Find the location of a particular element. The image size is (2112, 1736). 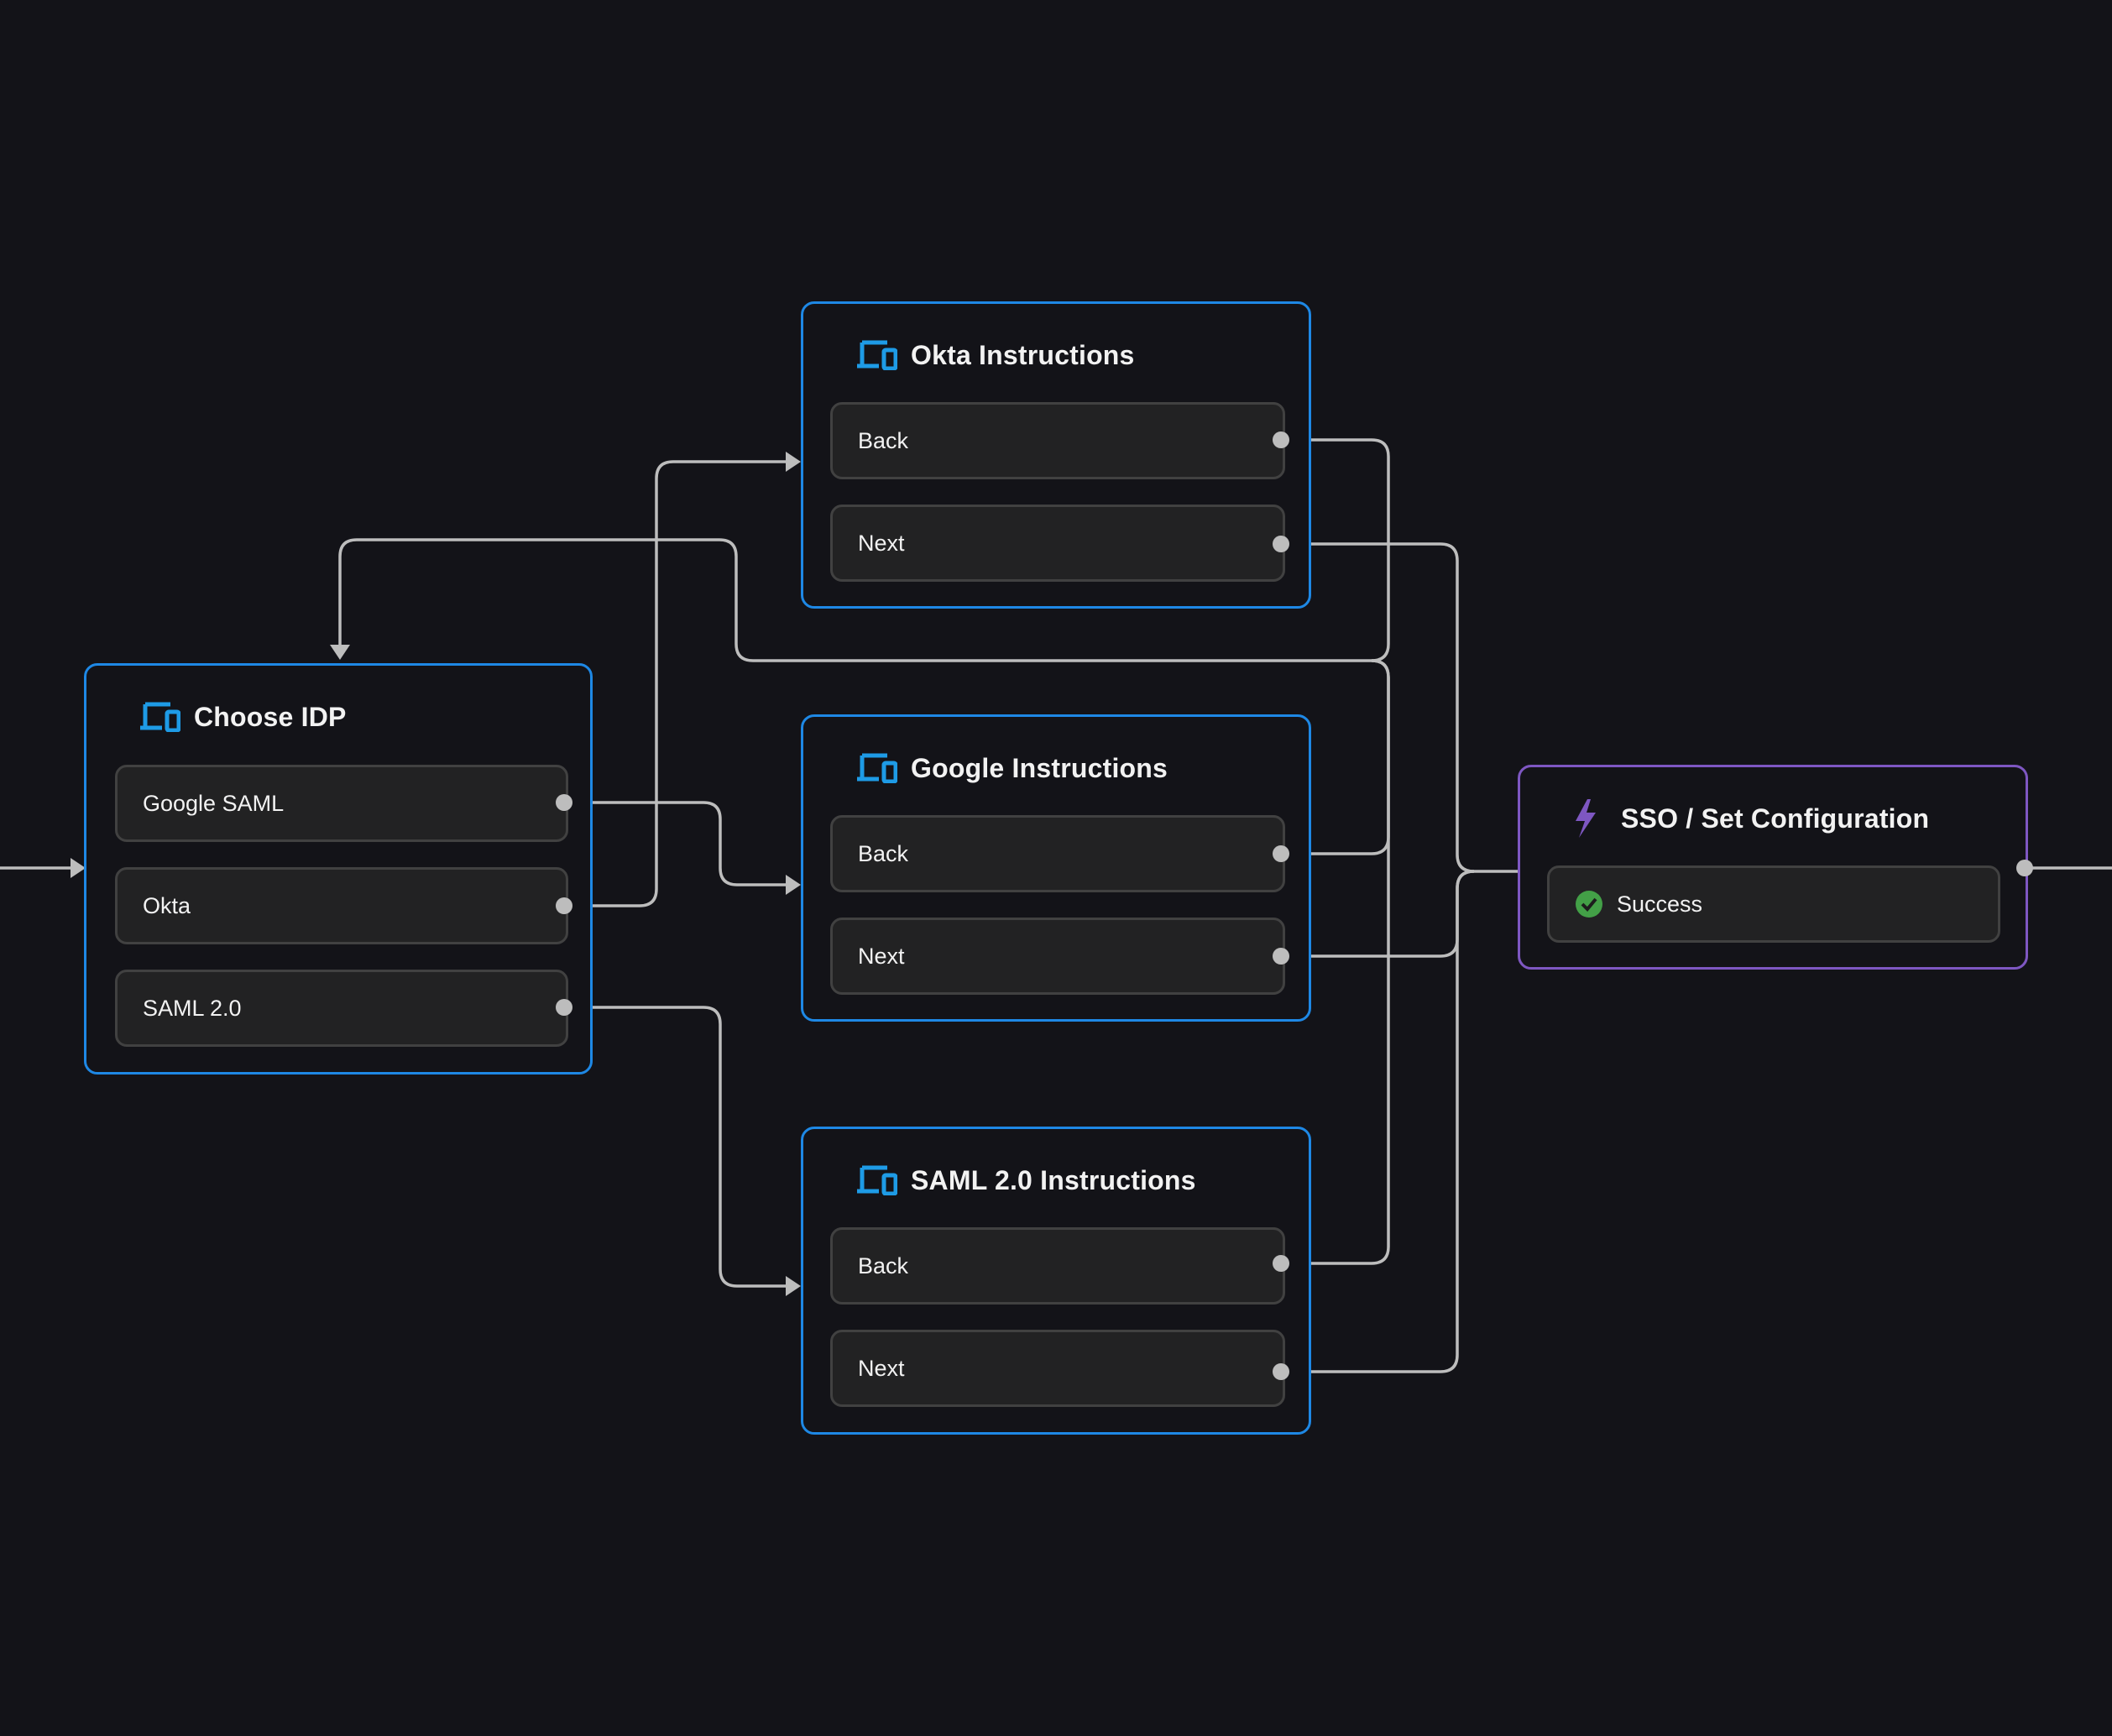

check-circle-icon is located at coordinates (1589, 904).